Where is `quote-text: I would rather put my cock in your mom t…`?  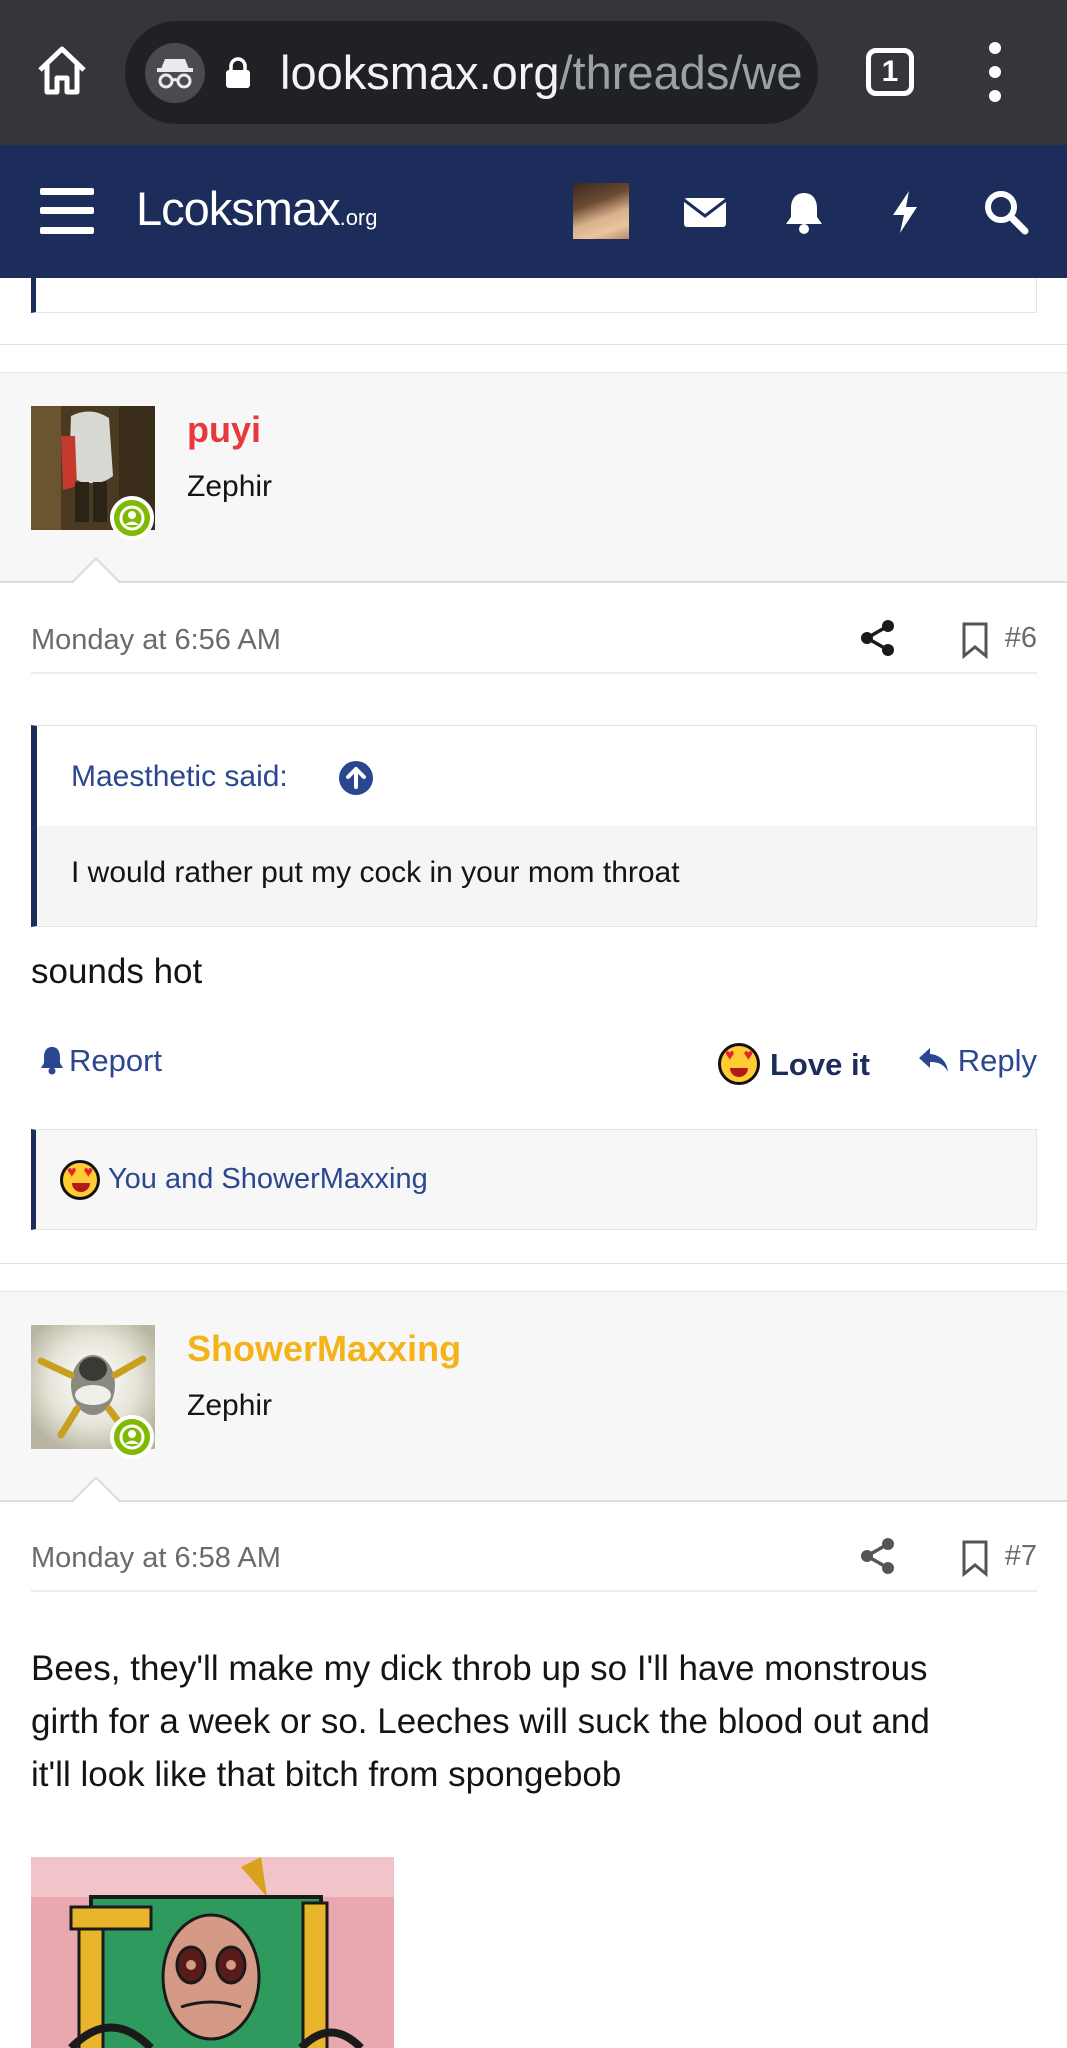
quote-text: I would rather put my cock in your mom t… is located at coordinates (375, 872).